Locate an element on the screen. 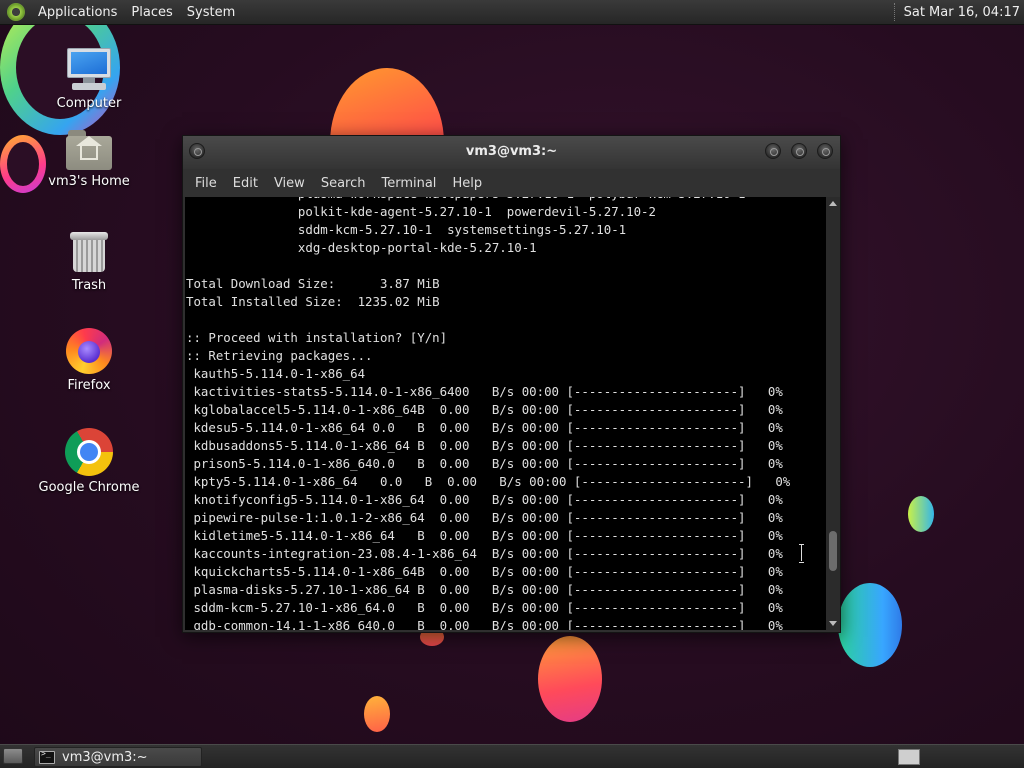 The image size is (1024, 768). bottom-panel: vm3@vm3:~ is located at coordinates (512, 756).